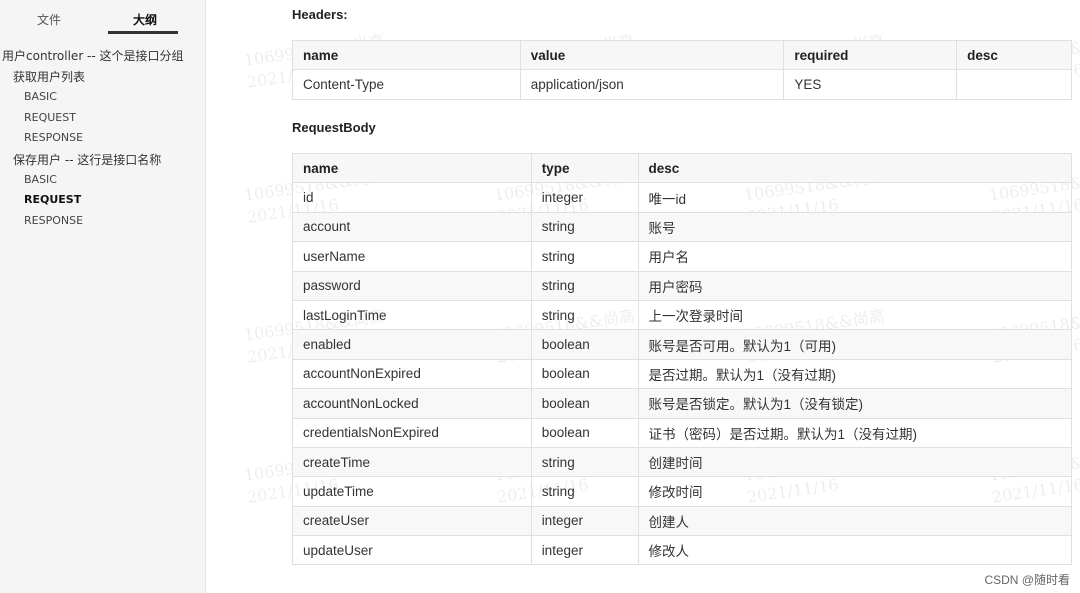 The height and width of the screenshot is (593, 1080). I want to click on cell, so click(1014, 84).